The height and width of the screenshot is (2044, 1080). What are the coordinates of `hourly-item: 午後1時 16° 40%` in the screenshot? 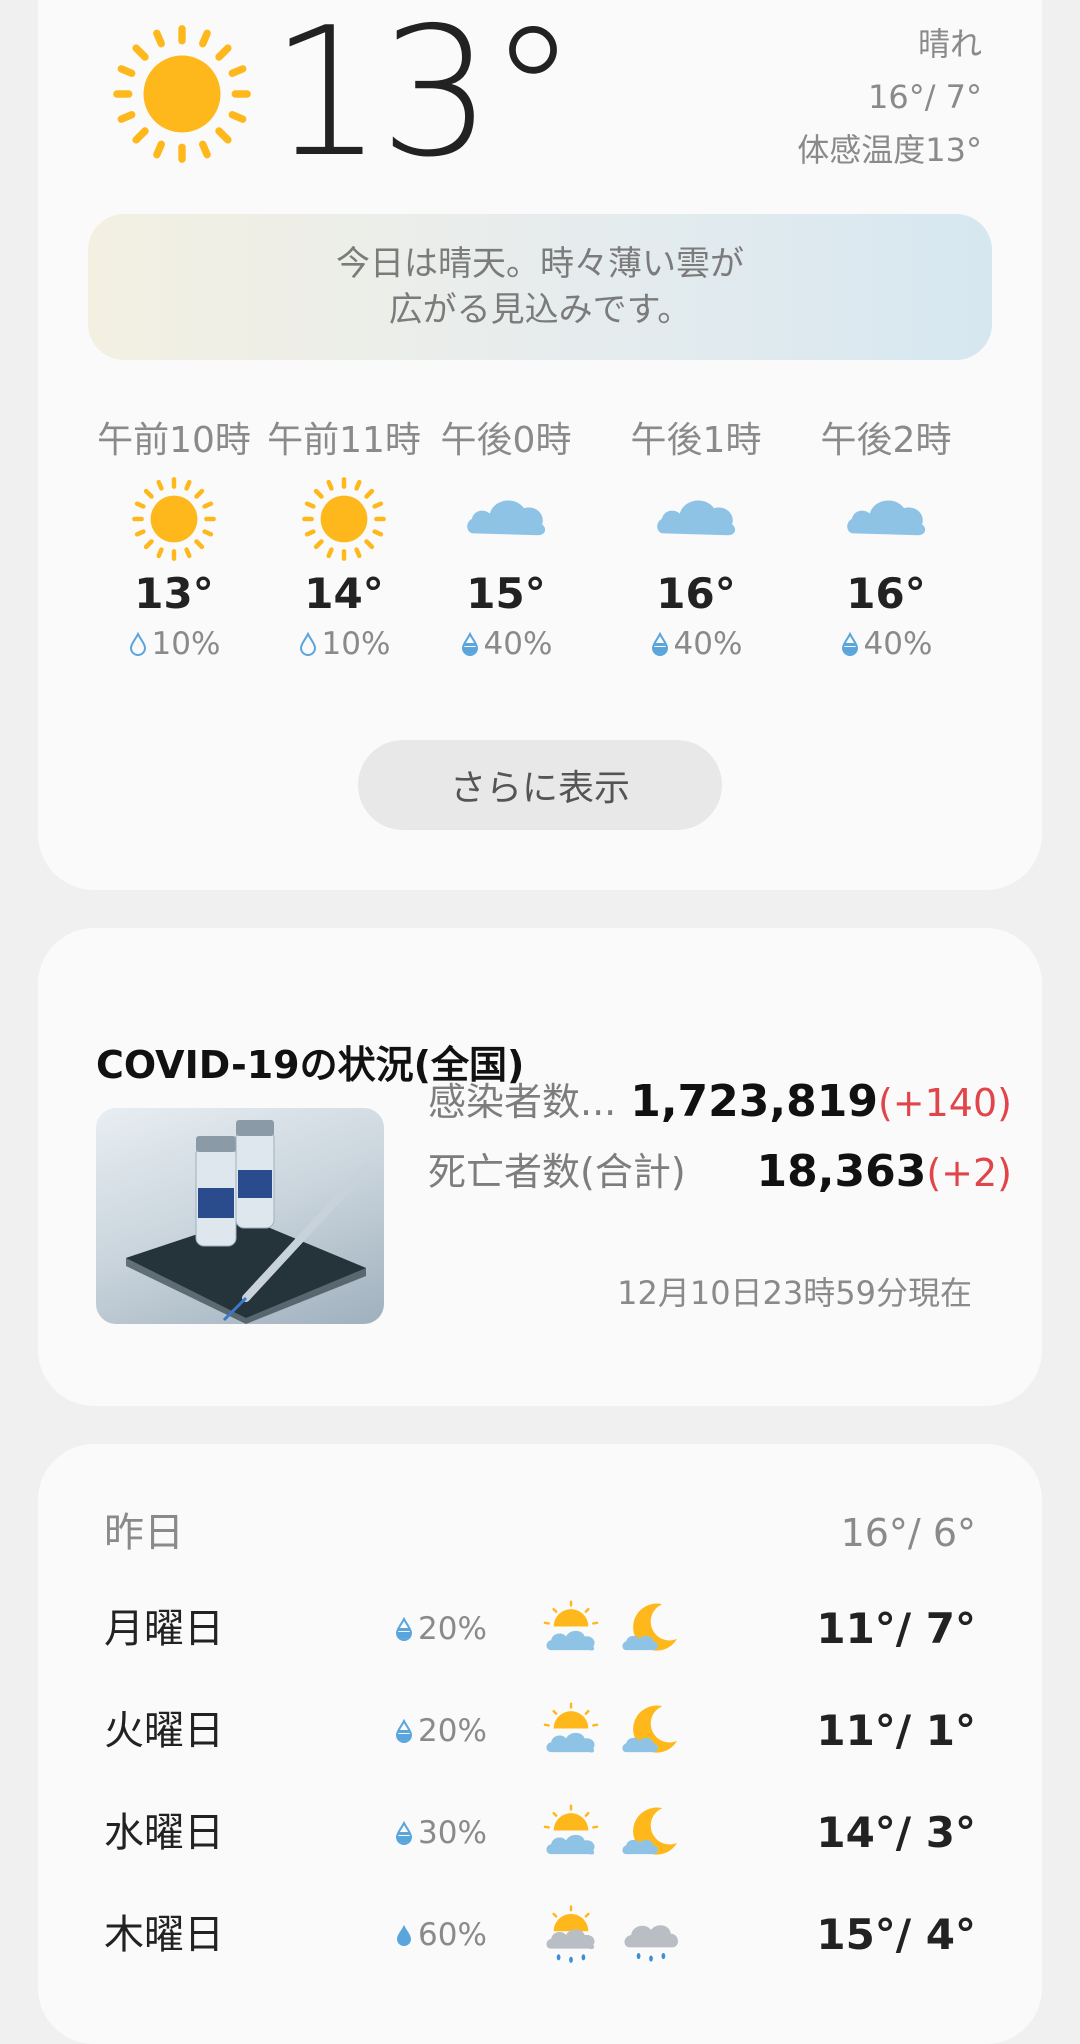 It's located at (696, 536).